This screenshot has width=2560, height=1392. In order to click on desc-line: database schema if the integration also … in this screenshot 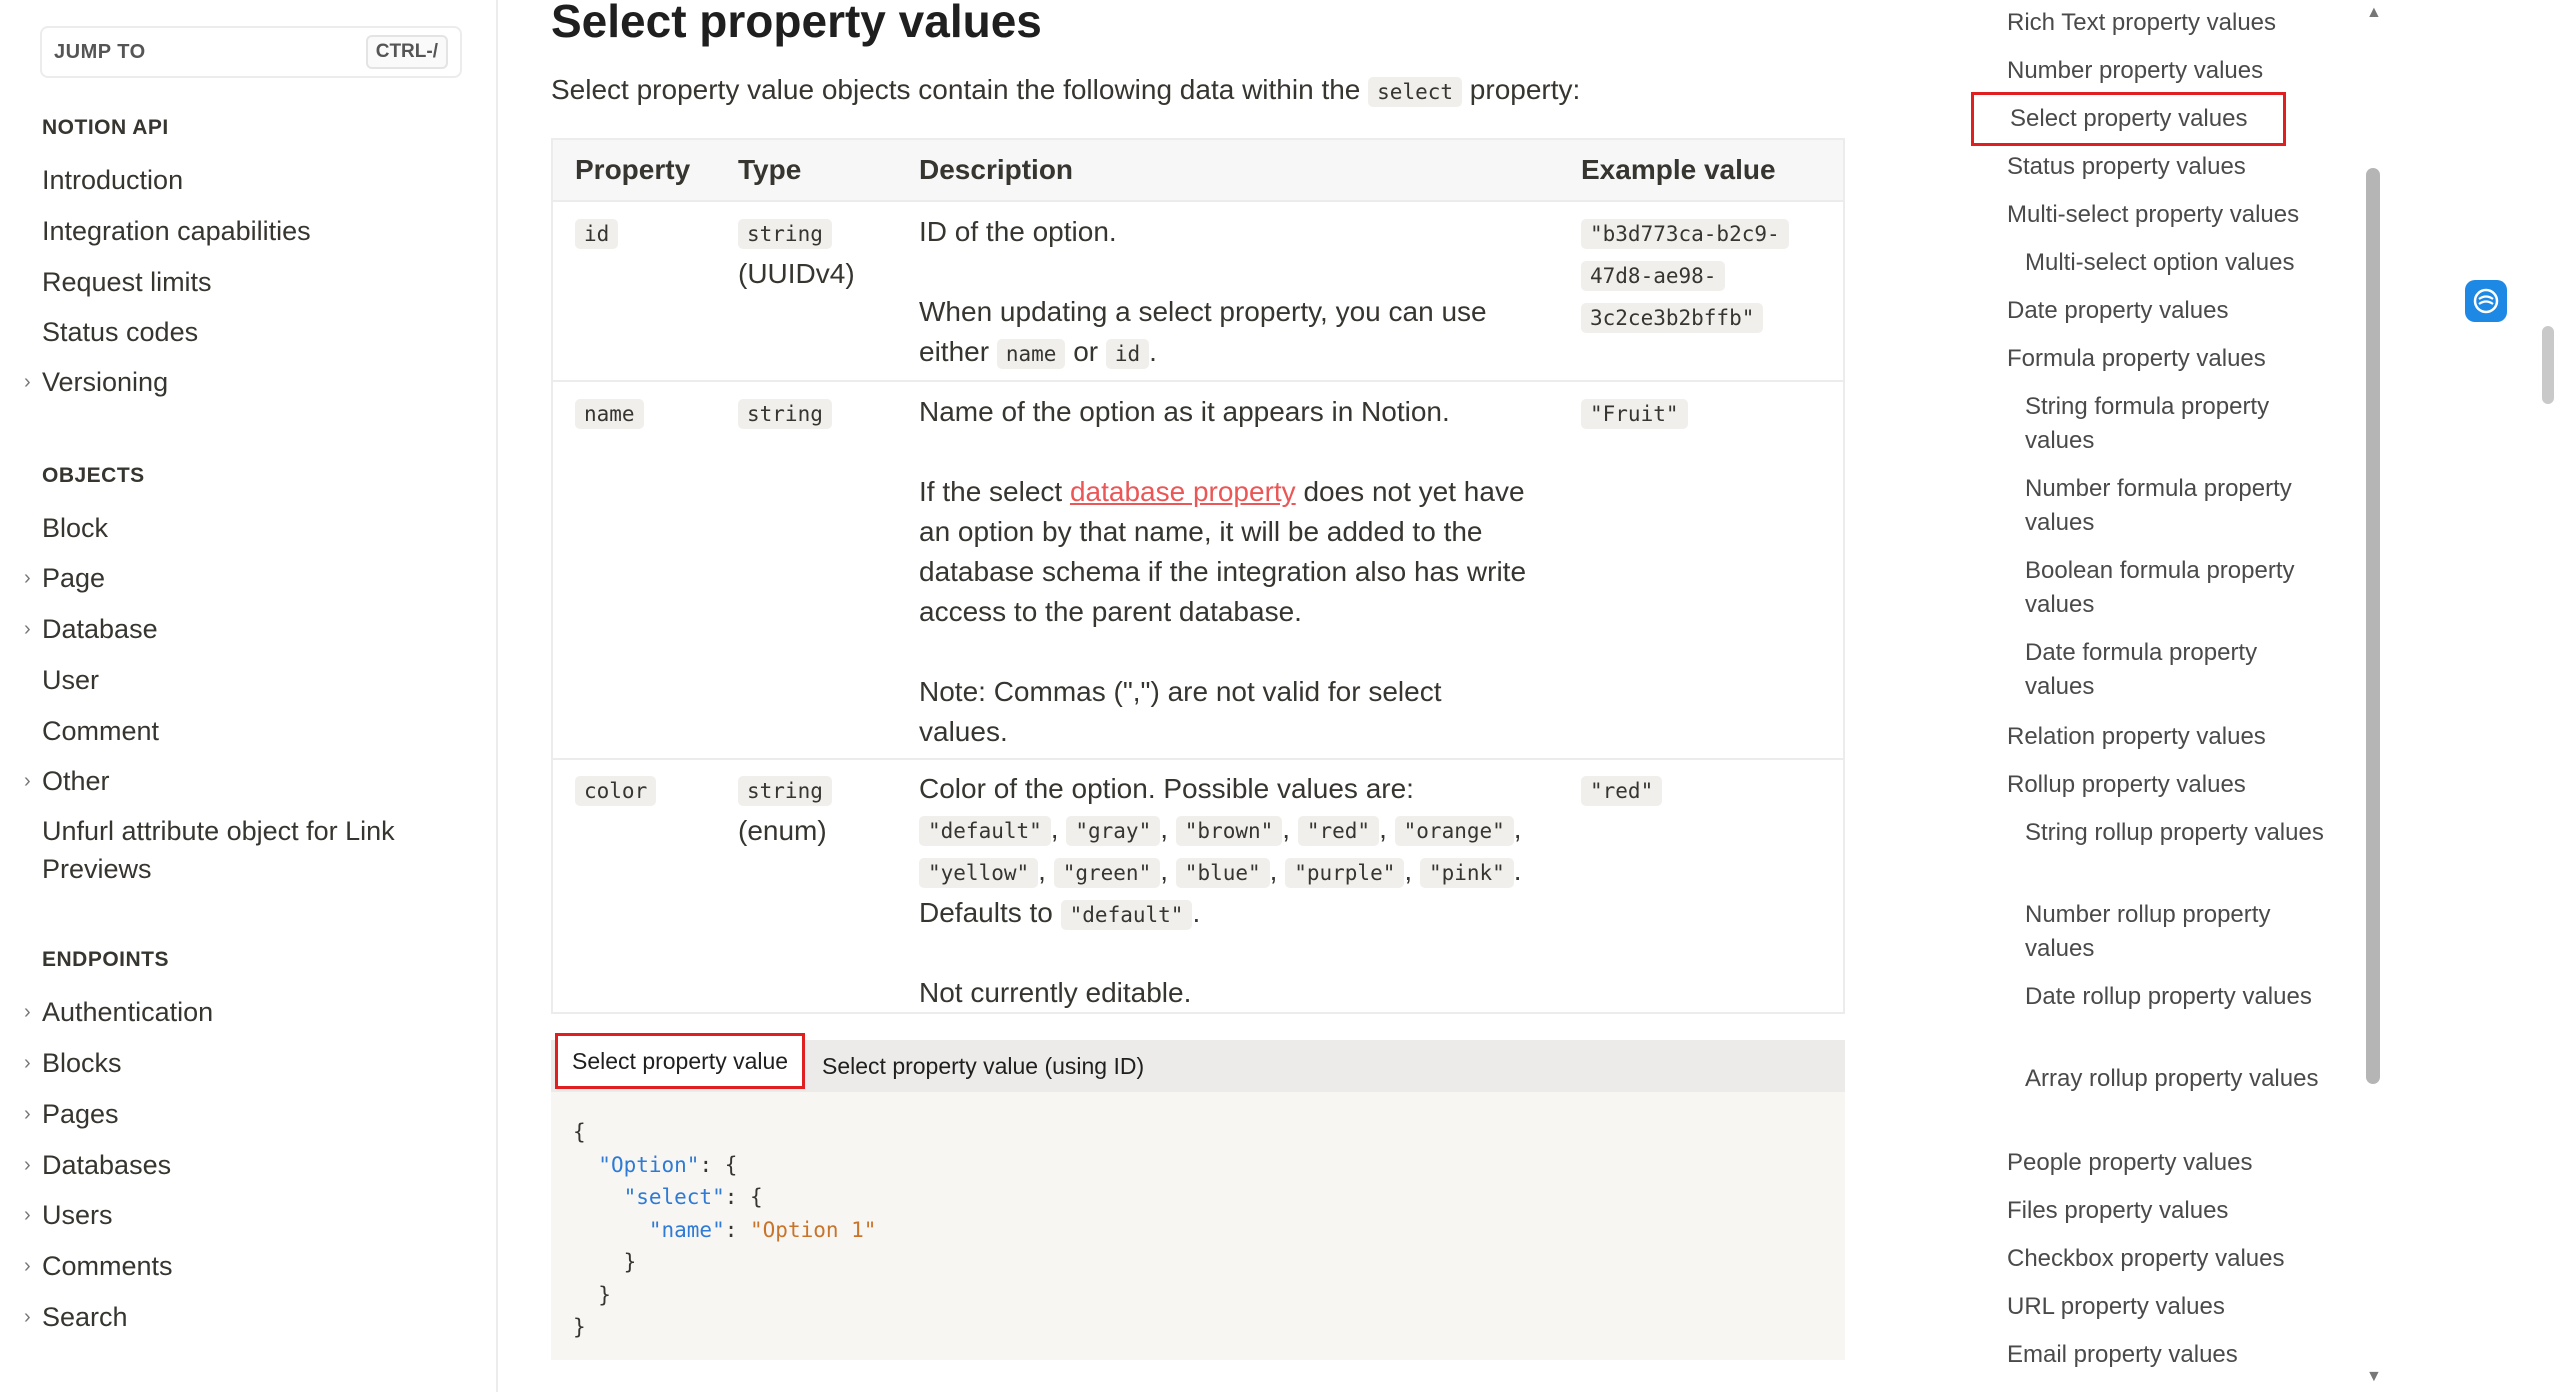, I will do `click(1223, 571)`.